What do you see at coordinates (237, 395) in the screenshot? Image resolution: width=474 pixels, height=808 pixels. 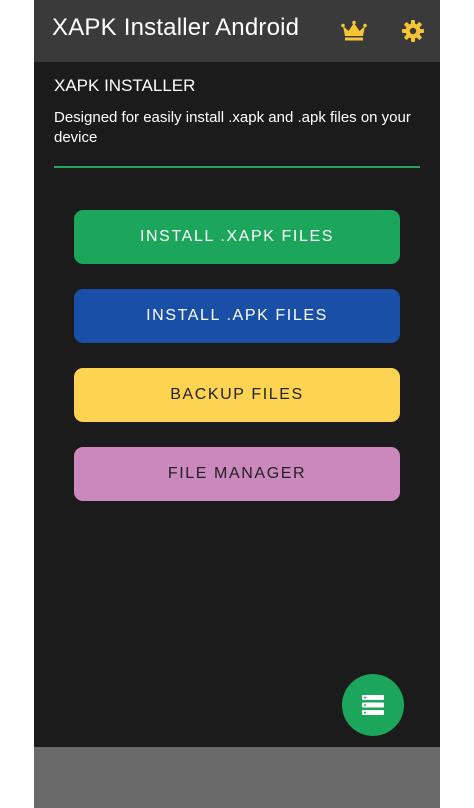 I see `backup-files-button: BACKUP FILES` at bounding box center [237, 395].